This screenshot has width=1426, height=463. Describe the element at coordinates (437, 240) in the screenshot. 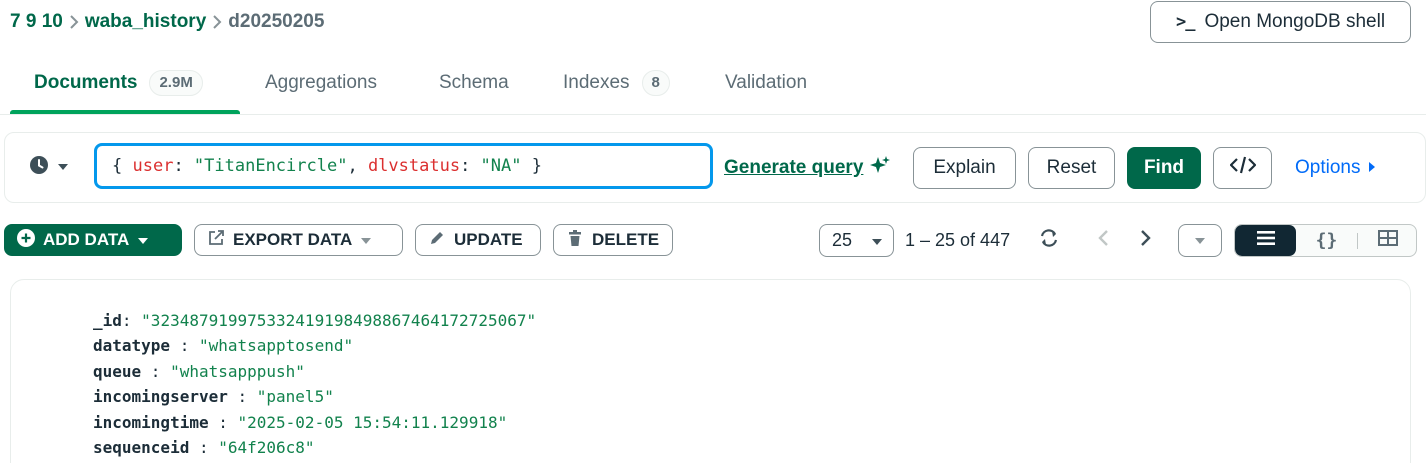

I see `pencil-icon` at that location.